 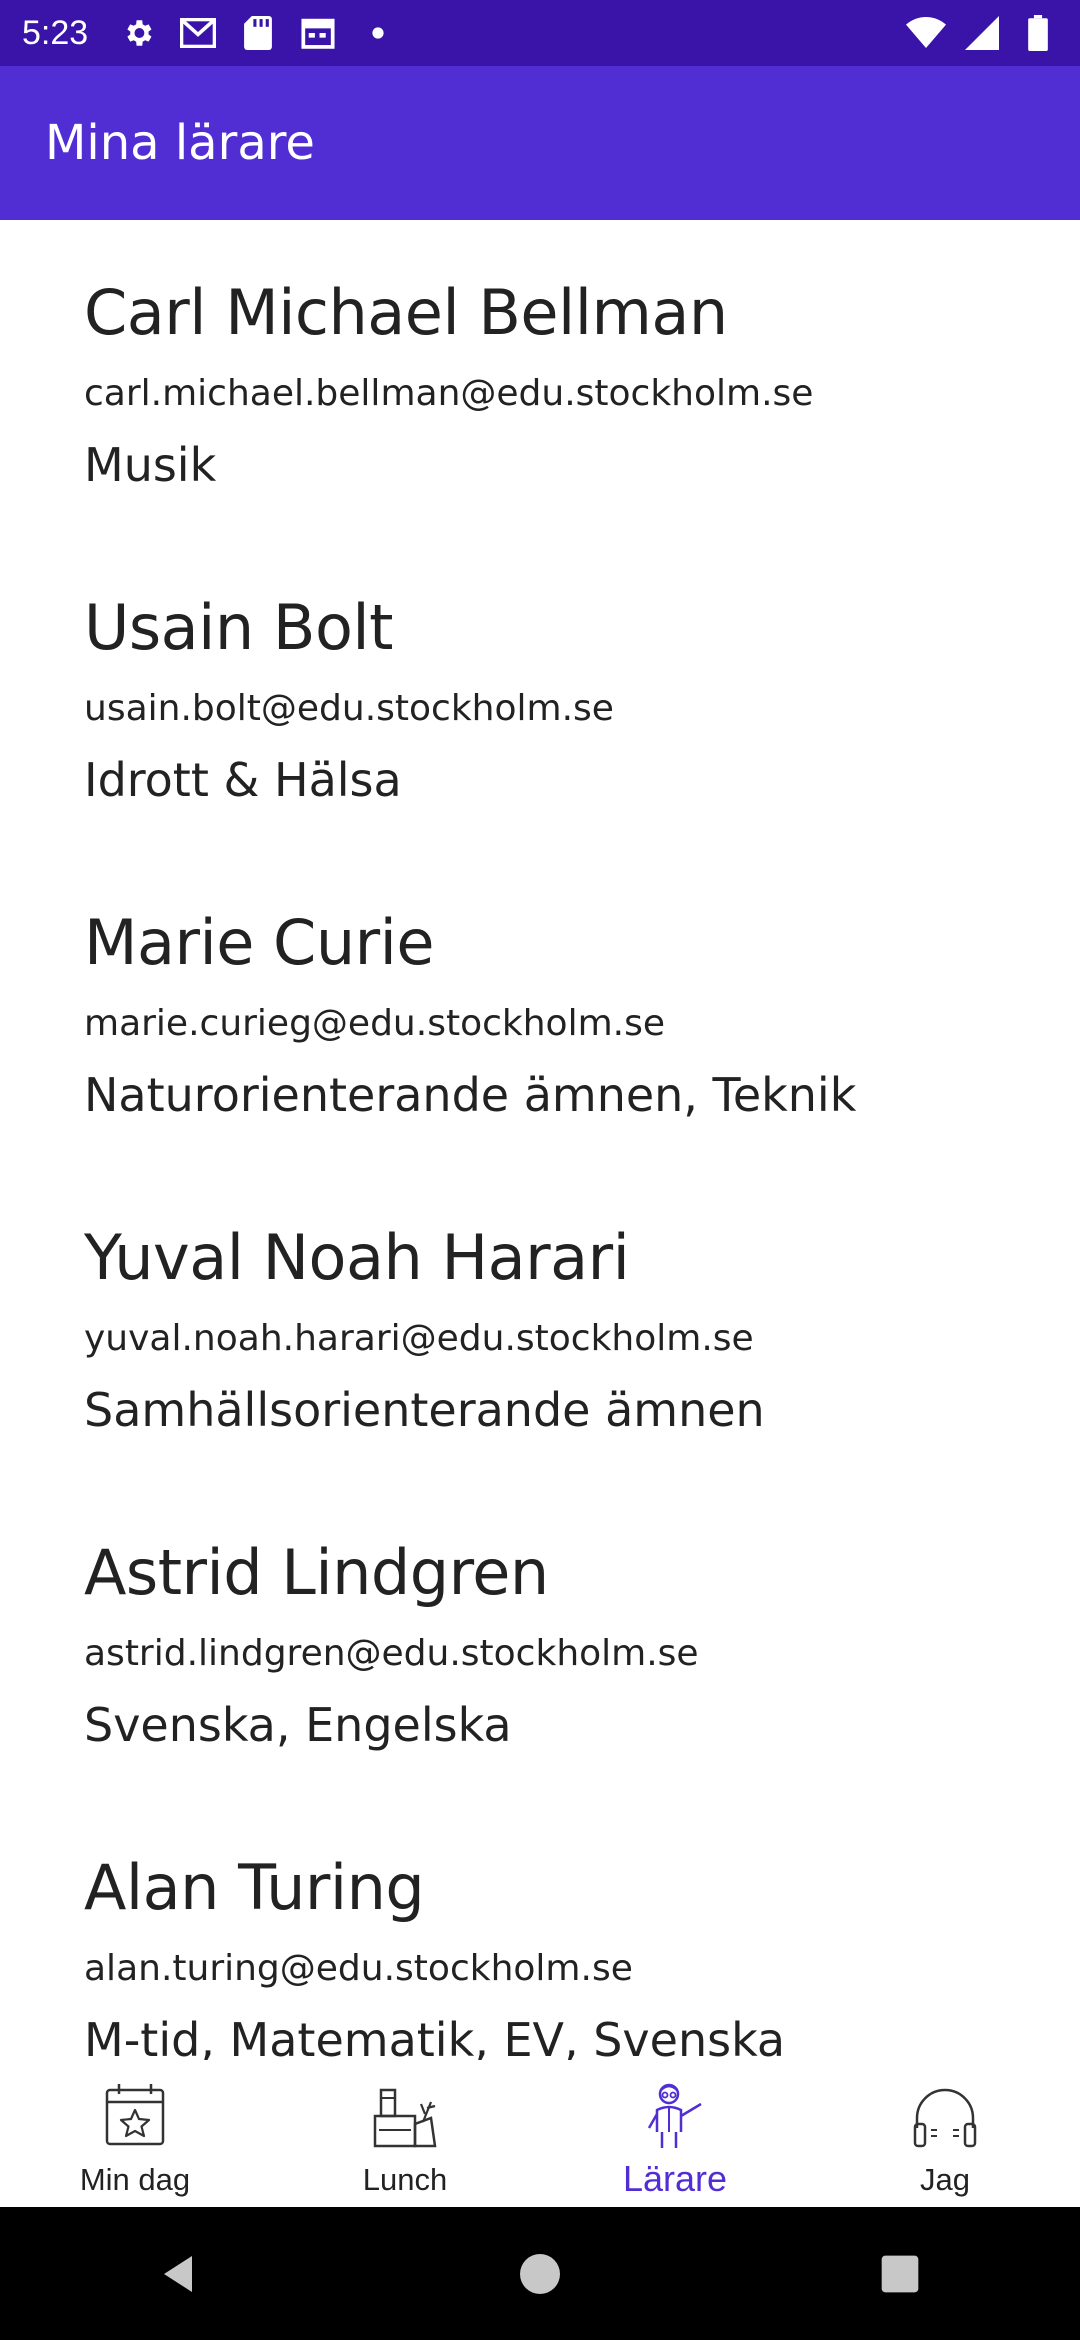 I want to click on teacher-email: astrid.lindgren@edu.stockholm.se, so click(x=582, y=1654).